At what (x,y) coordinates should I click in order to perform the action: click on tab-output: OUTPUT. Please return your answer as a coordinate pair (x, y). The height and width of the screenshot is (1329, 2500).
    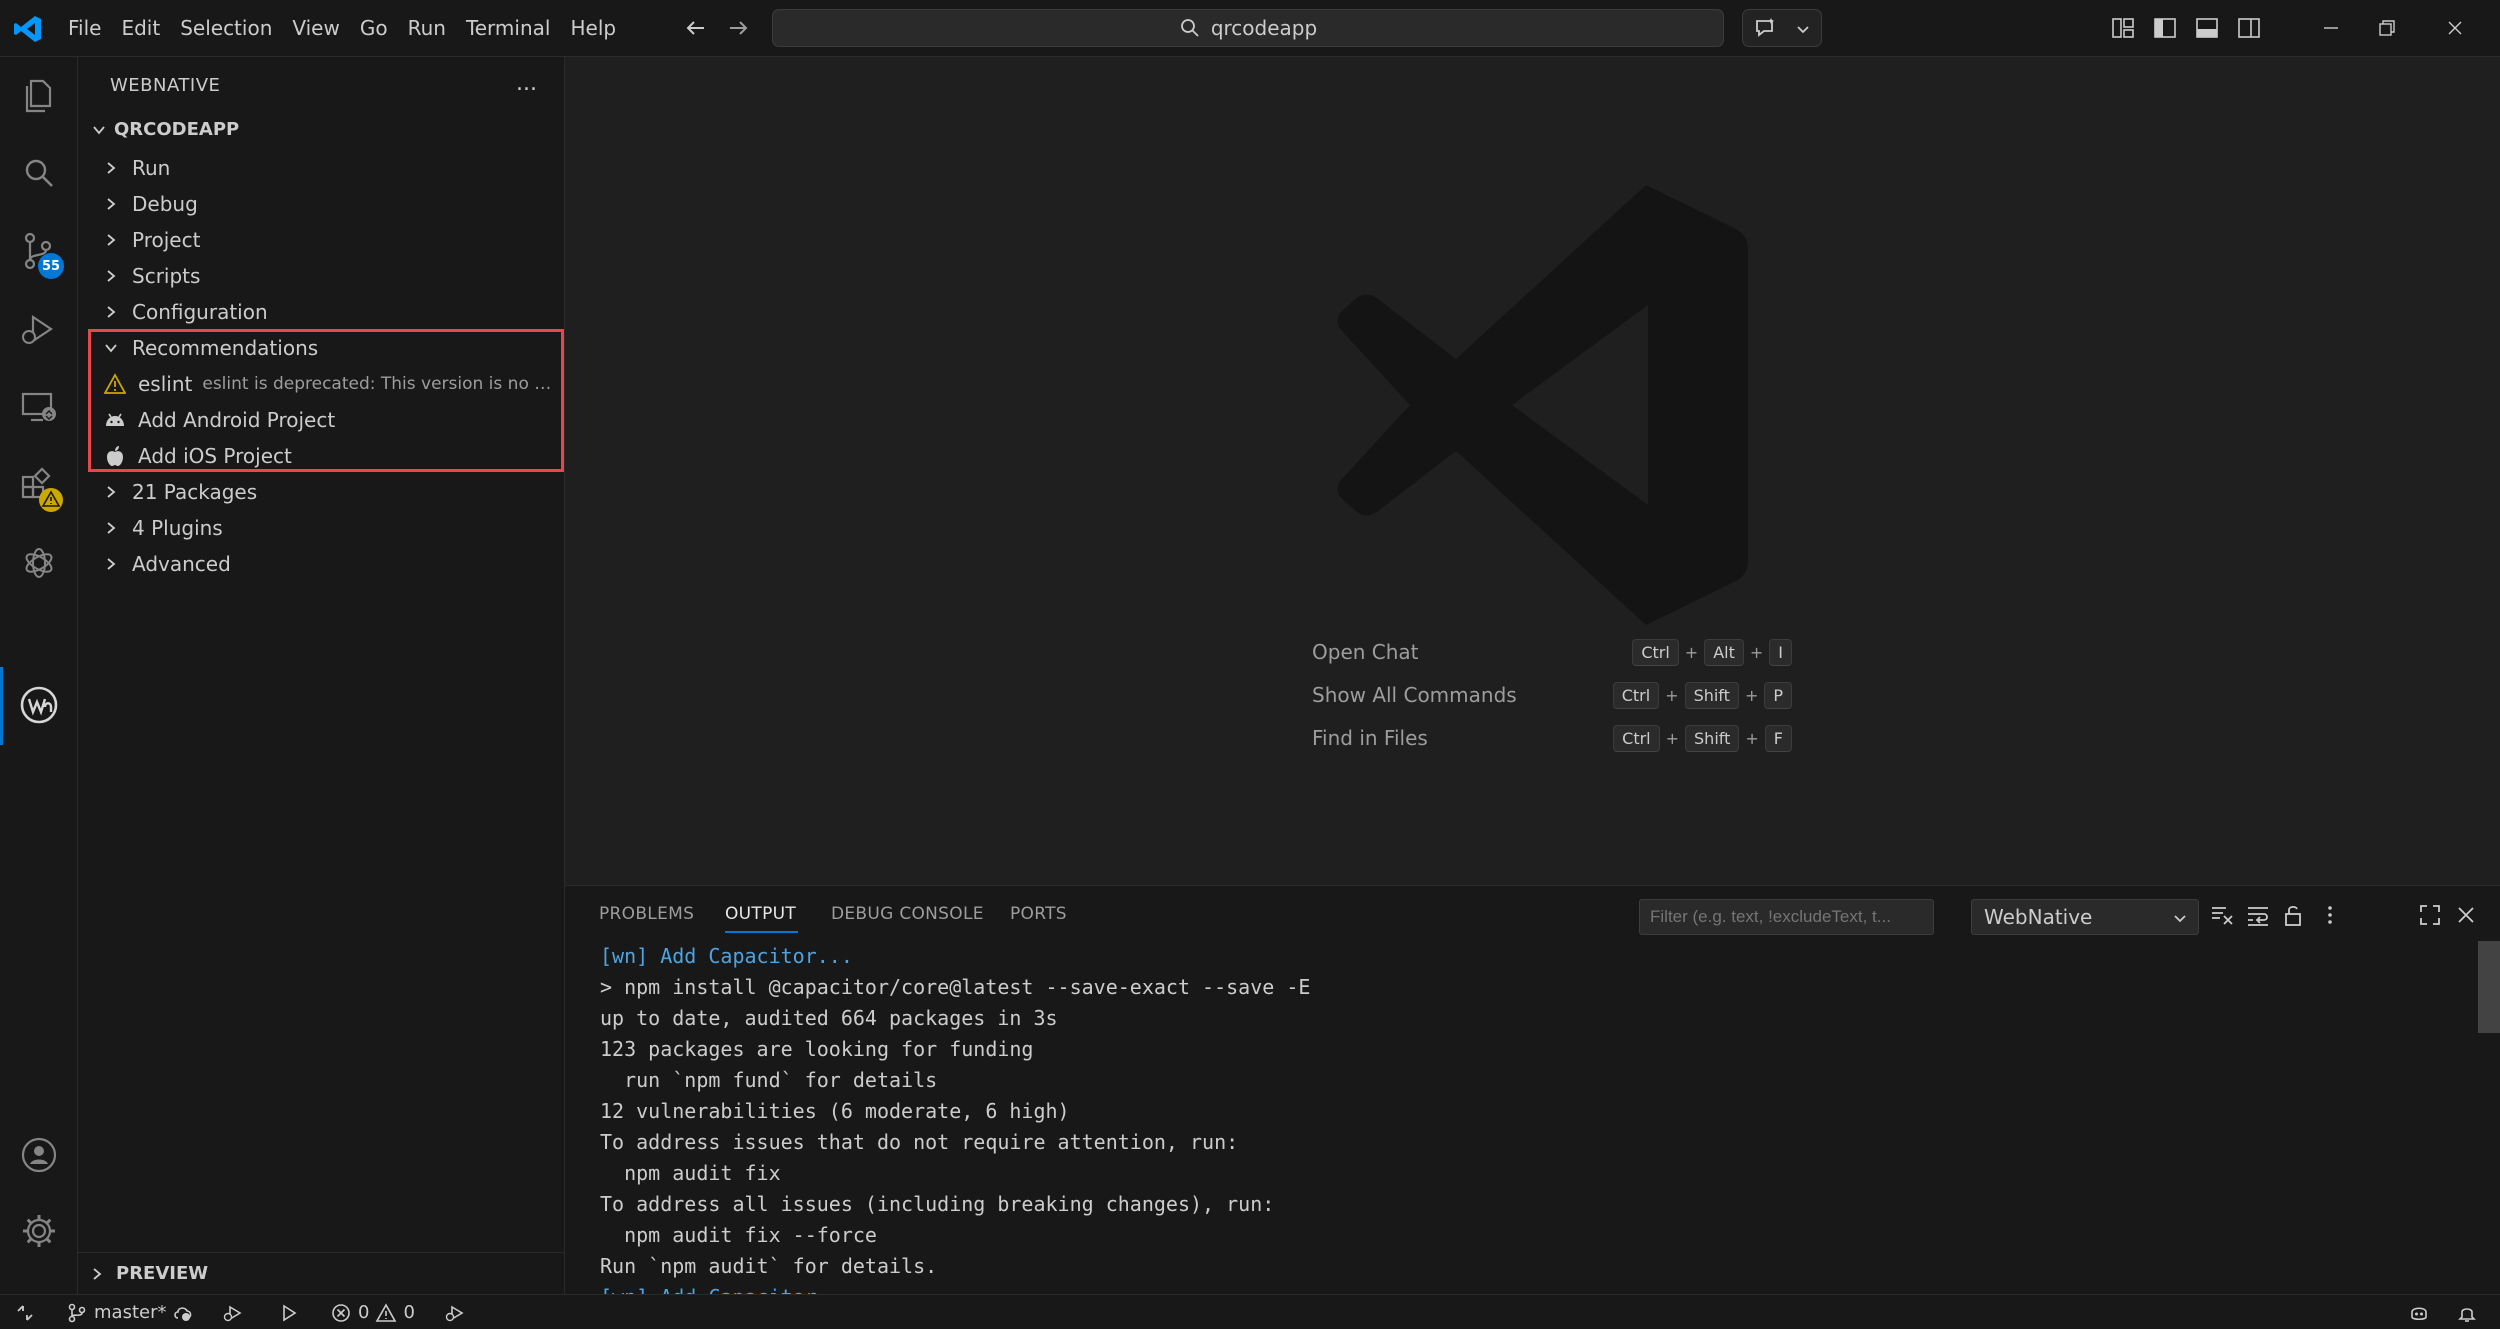
    Looking at the image, I should click on (760, 914).